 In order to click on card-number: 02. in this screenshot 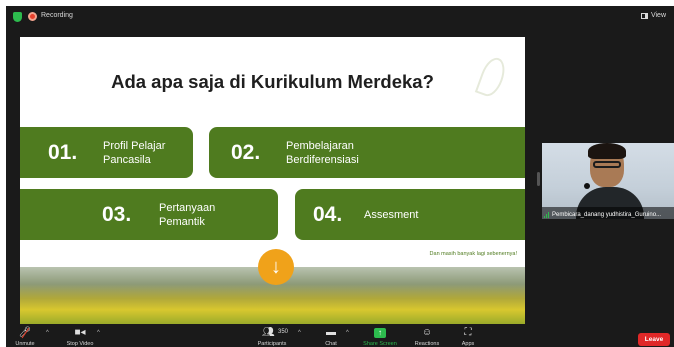, I will do `click(246, 152)`.